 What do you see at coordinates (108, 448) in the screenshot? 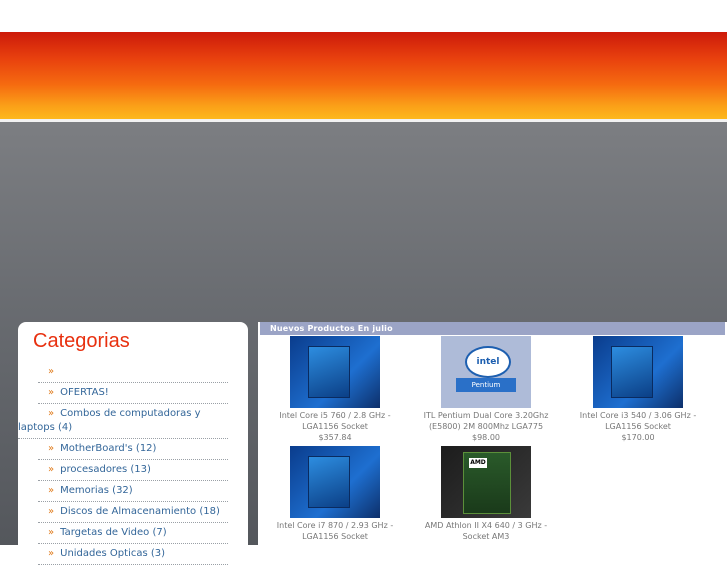
I see `category-label: MotherBoard's (12)` at bounding box center [108, 448].